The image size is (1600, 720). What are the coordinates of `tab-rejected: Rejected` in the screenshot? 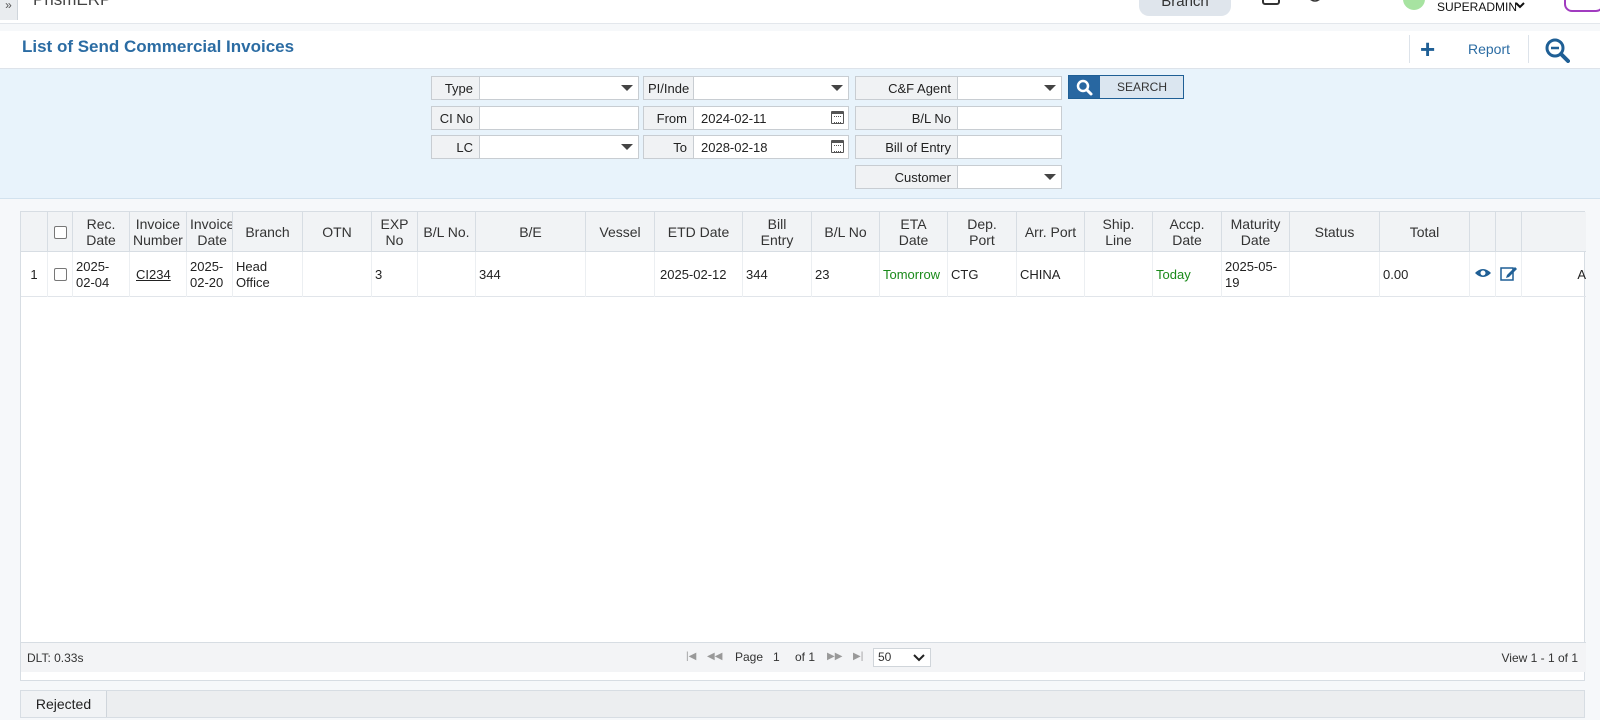 It's located at (64, 704).